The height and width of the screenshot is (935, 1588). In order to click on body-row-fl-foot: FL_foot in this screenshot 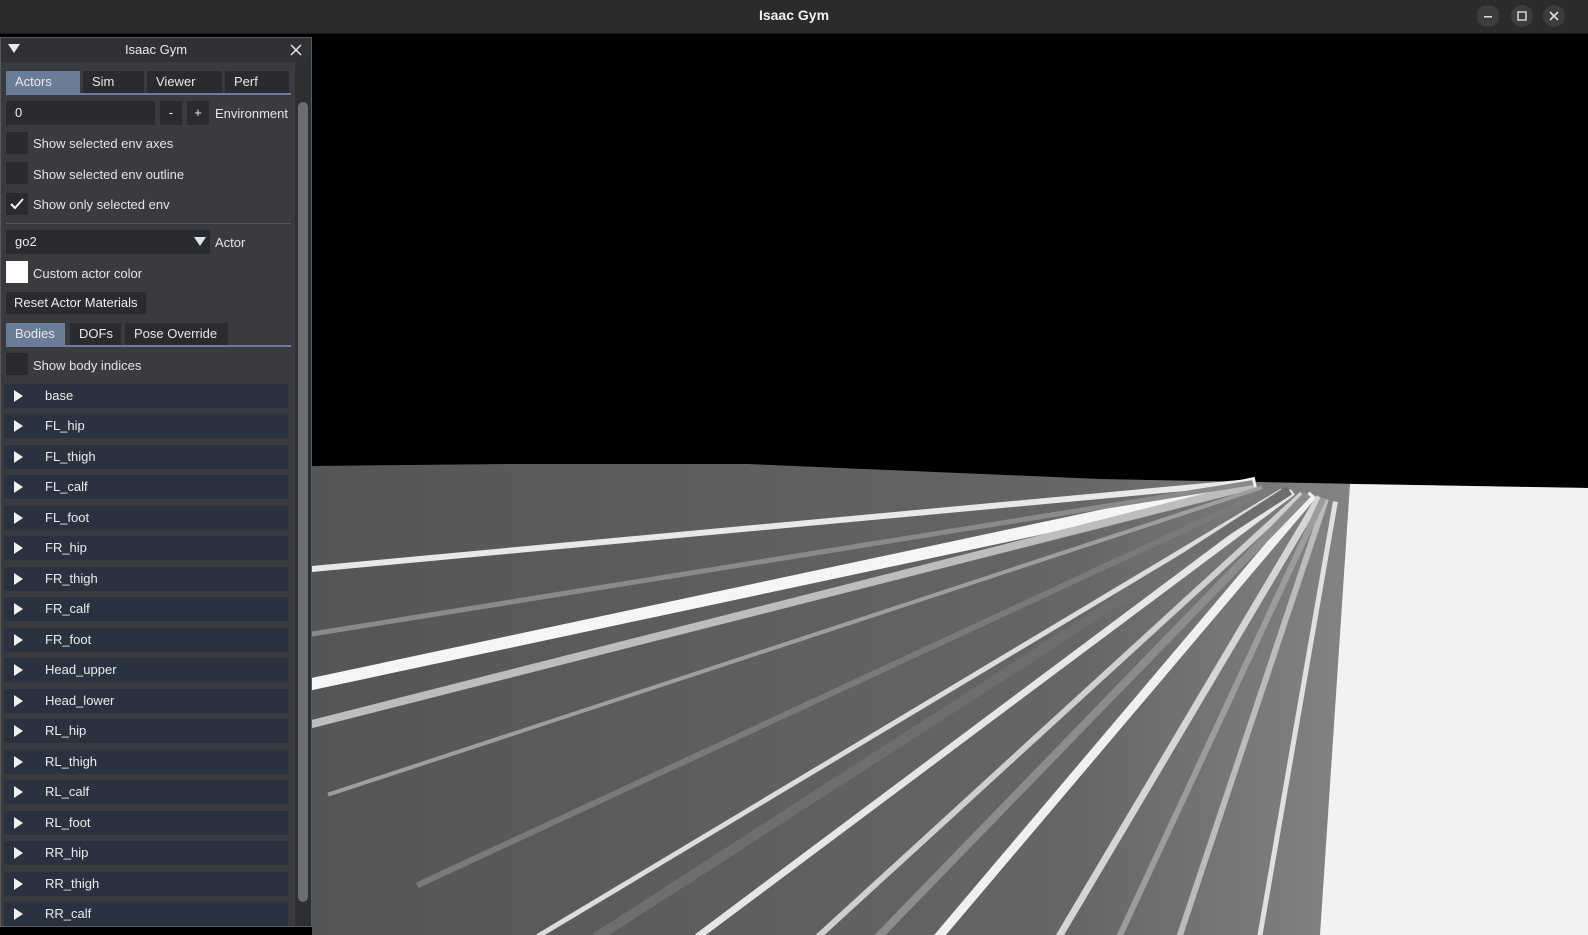, I will do `click(146, 518)`.